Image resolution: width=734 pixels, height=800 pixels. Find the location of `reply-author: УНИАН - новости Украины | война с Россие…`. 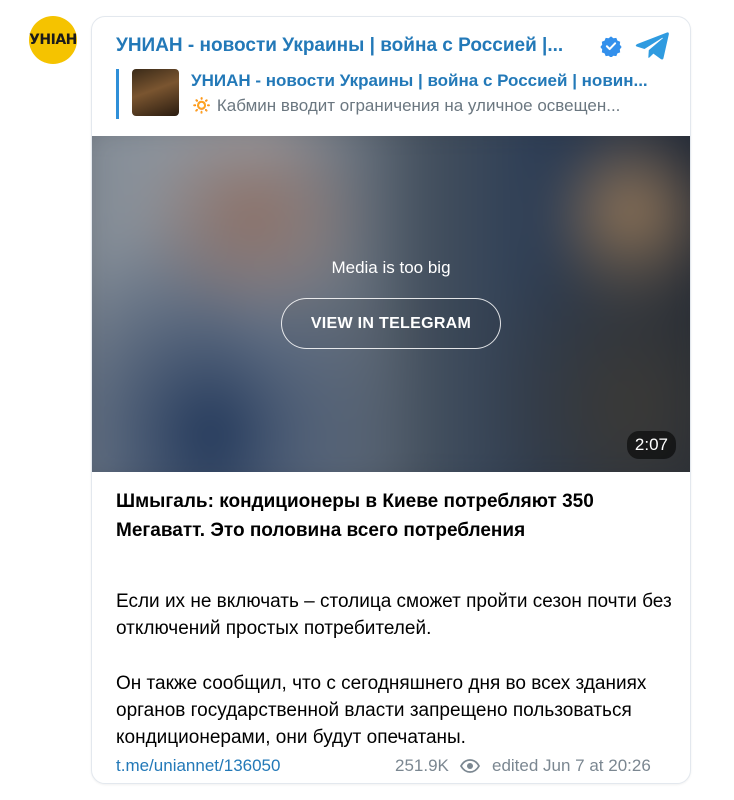

reply-author: УНИАН - новости Украины | война с Россие… is located at coordinates (419, 80).